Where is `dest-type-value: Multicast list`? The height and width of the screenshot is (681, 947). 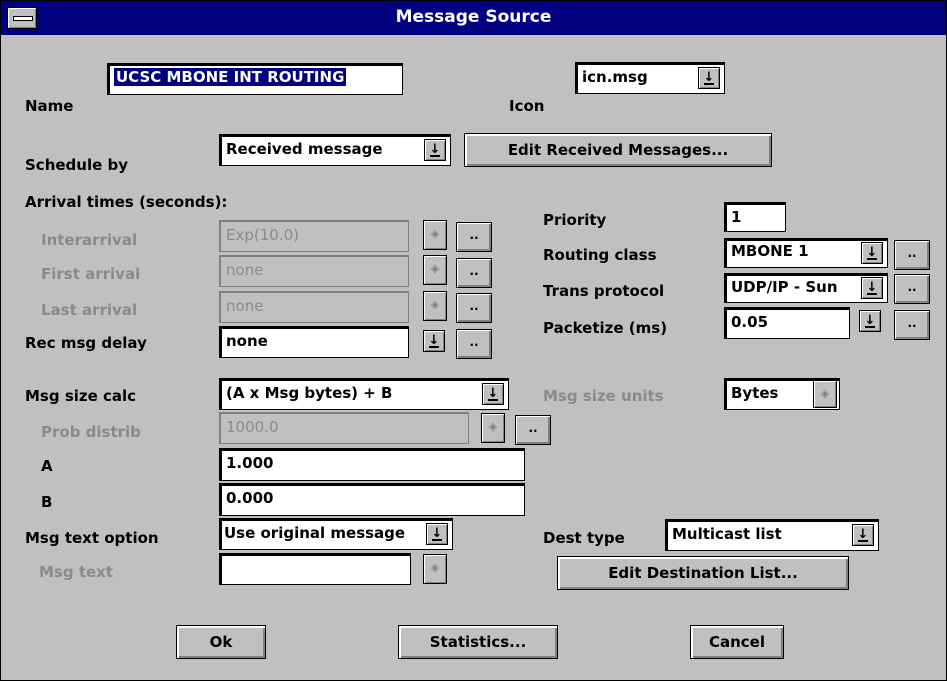
dest-type-value: Multicast list is located at coordinates (727, 534).